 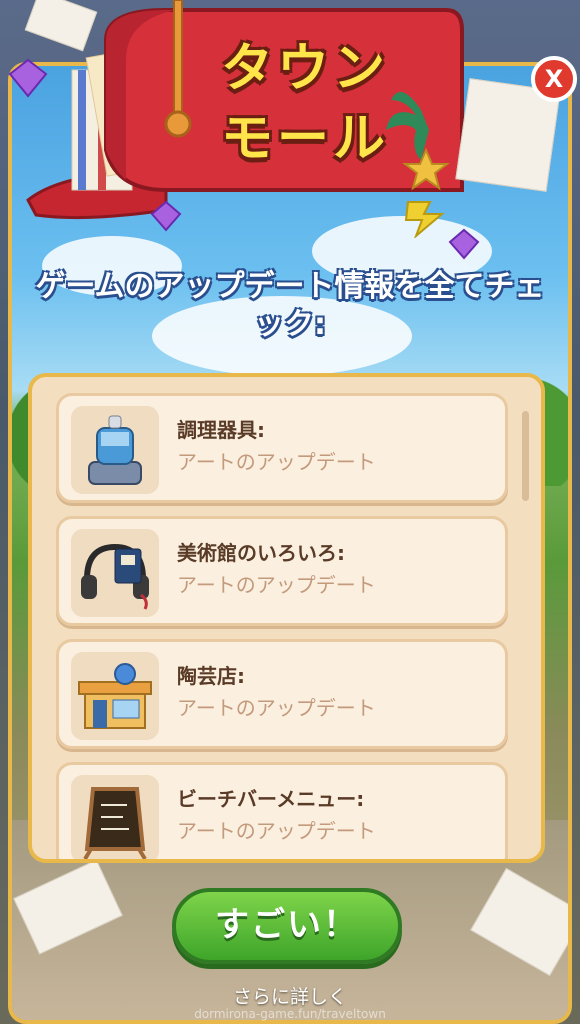 I want to click on awesome-button: すごい！, so click(x=287, y=926).